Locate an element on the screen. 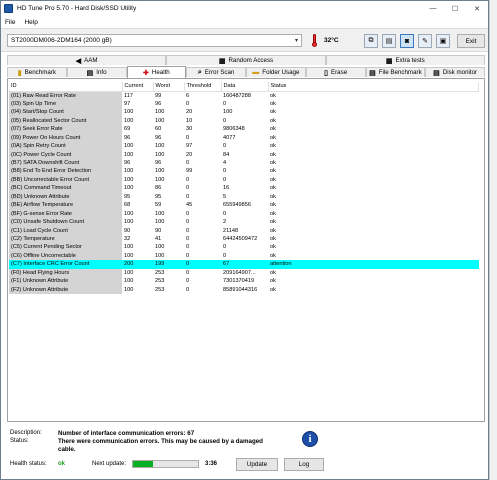 The image size is (497, 480). table-row: (04) Start/Stop Count 100 100 20 100 ok is located at coordinates (244, 112).